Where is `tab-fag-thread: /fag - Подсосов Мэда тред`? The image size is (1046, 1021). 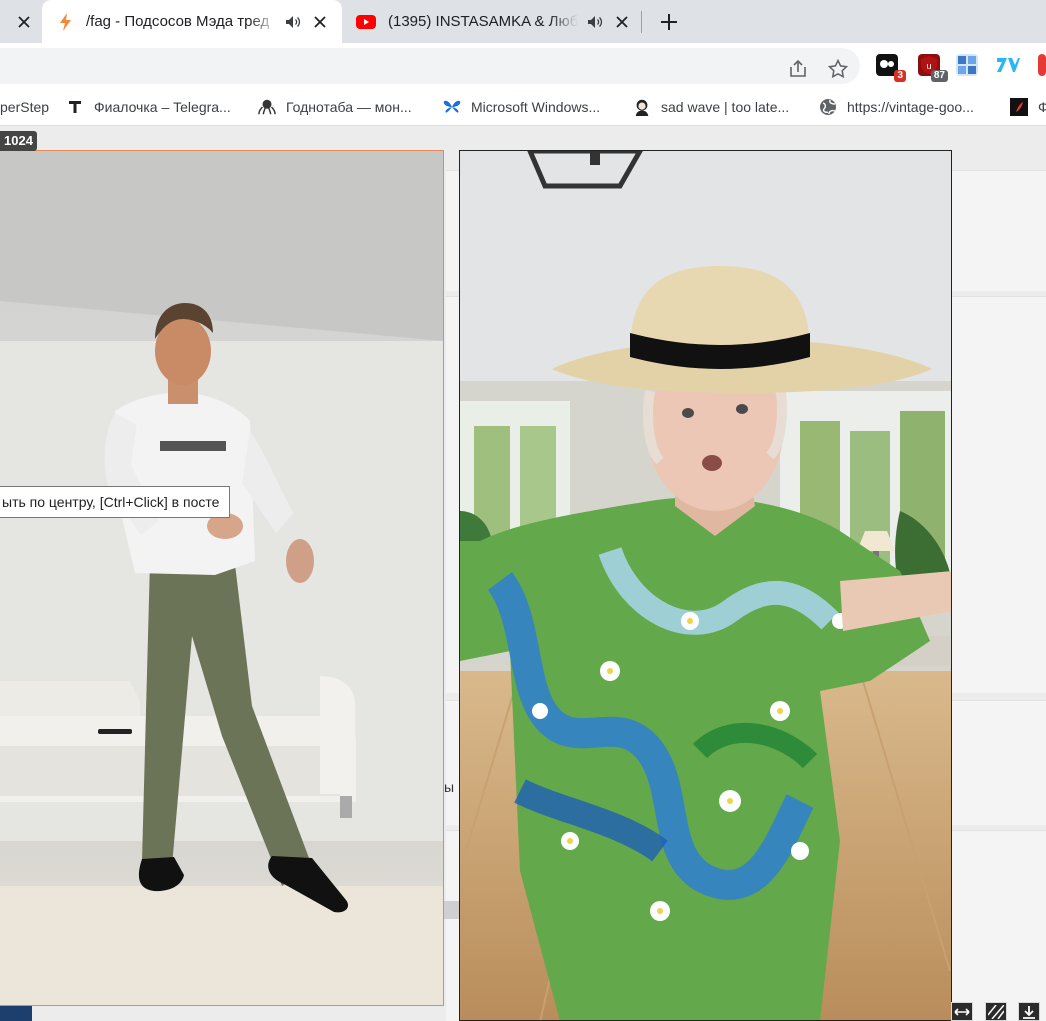 tab-fag-thread: /fag - Подсосов Мэда тред is located at coordinates (192, 21).